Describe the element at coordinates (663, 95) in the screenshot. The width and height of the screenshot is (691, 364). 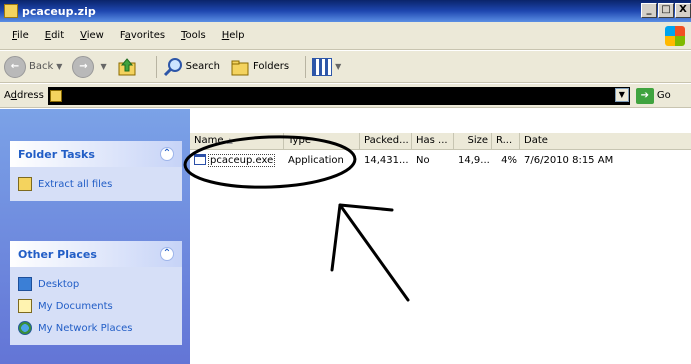
I see `go-label: Go` at that location.